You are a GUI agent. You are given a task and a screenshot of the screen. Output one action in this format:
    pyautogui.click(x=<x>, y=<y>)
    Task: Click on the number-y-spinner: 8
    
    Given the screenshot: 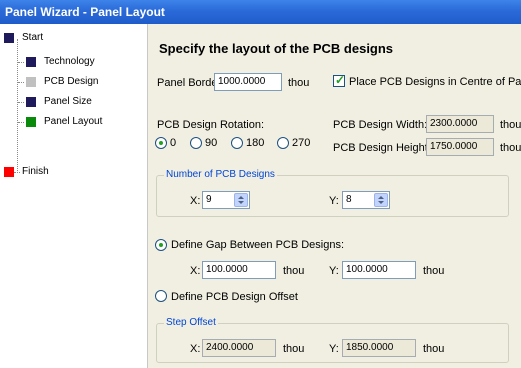 What is the action you would take?
    pyautogui.click(x=366, y=200)
    